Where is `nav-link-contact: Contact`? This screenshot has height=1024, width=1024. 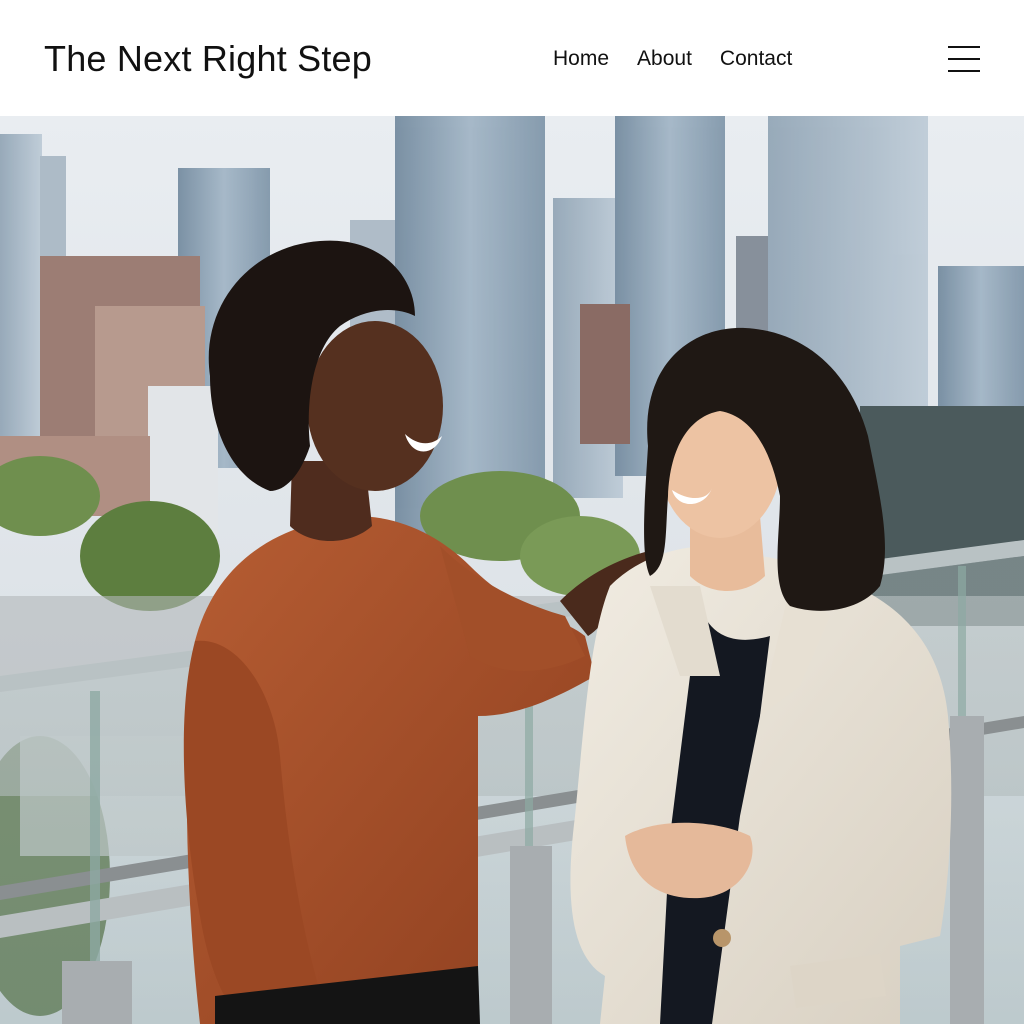
nav-link-contact: Contact is located at coordinates (756, 59).